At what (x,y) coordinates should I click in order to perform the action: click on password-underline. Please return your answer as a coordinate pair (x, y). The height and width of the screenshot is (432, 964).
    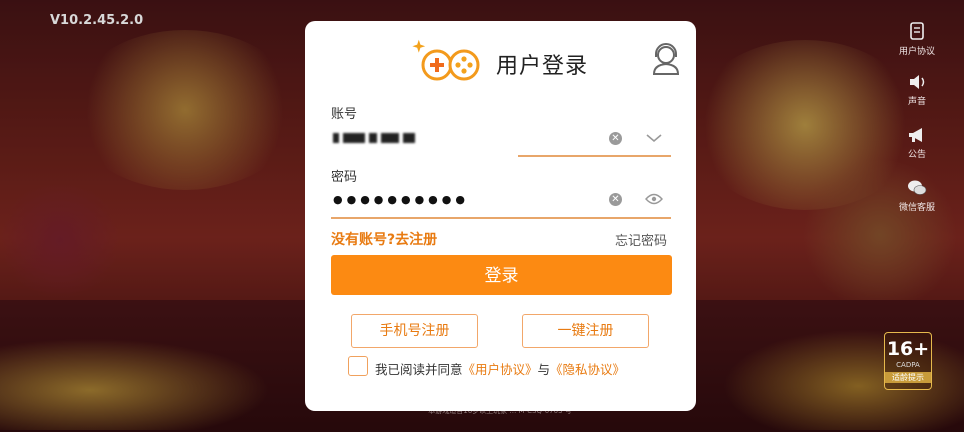
    Looking at the image, I should click on (501, 218).